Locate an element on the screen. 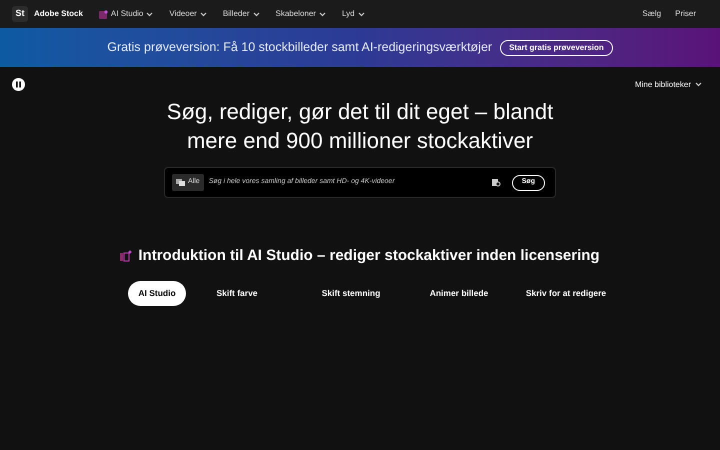 The image size is (720, 450). brand-name: Adobe Stock is located at coordinates (58, 14).